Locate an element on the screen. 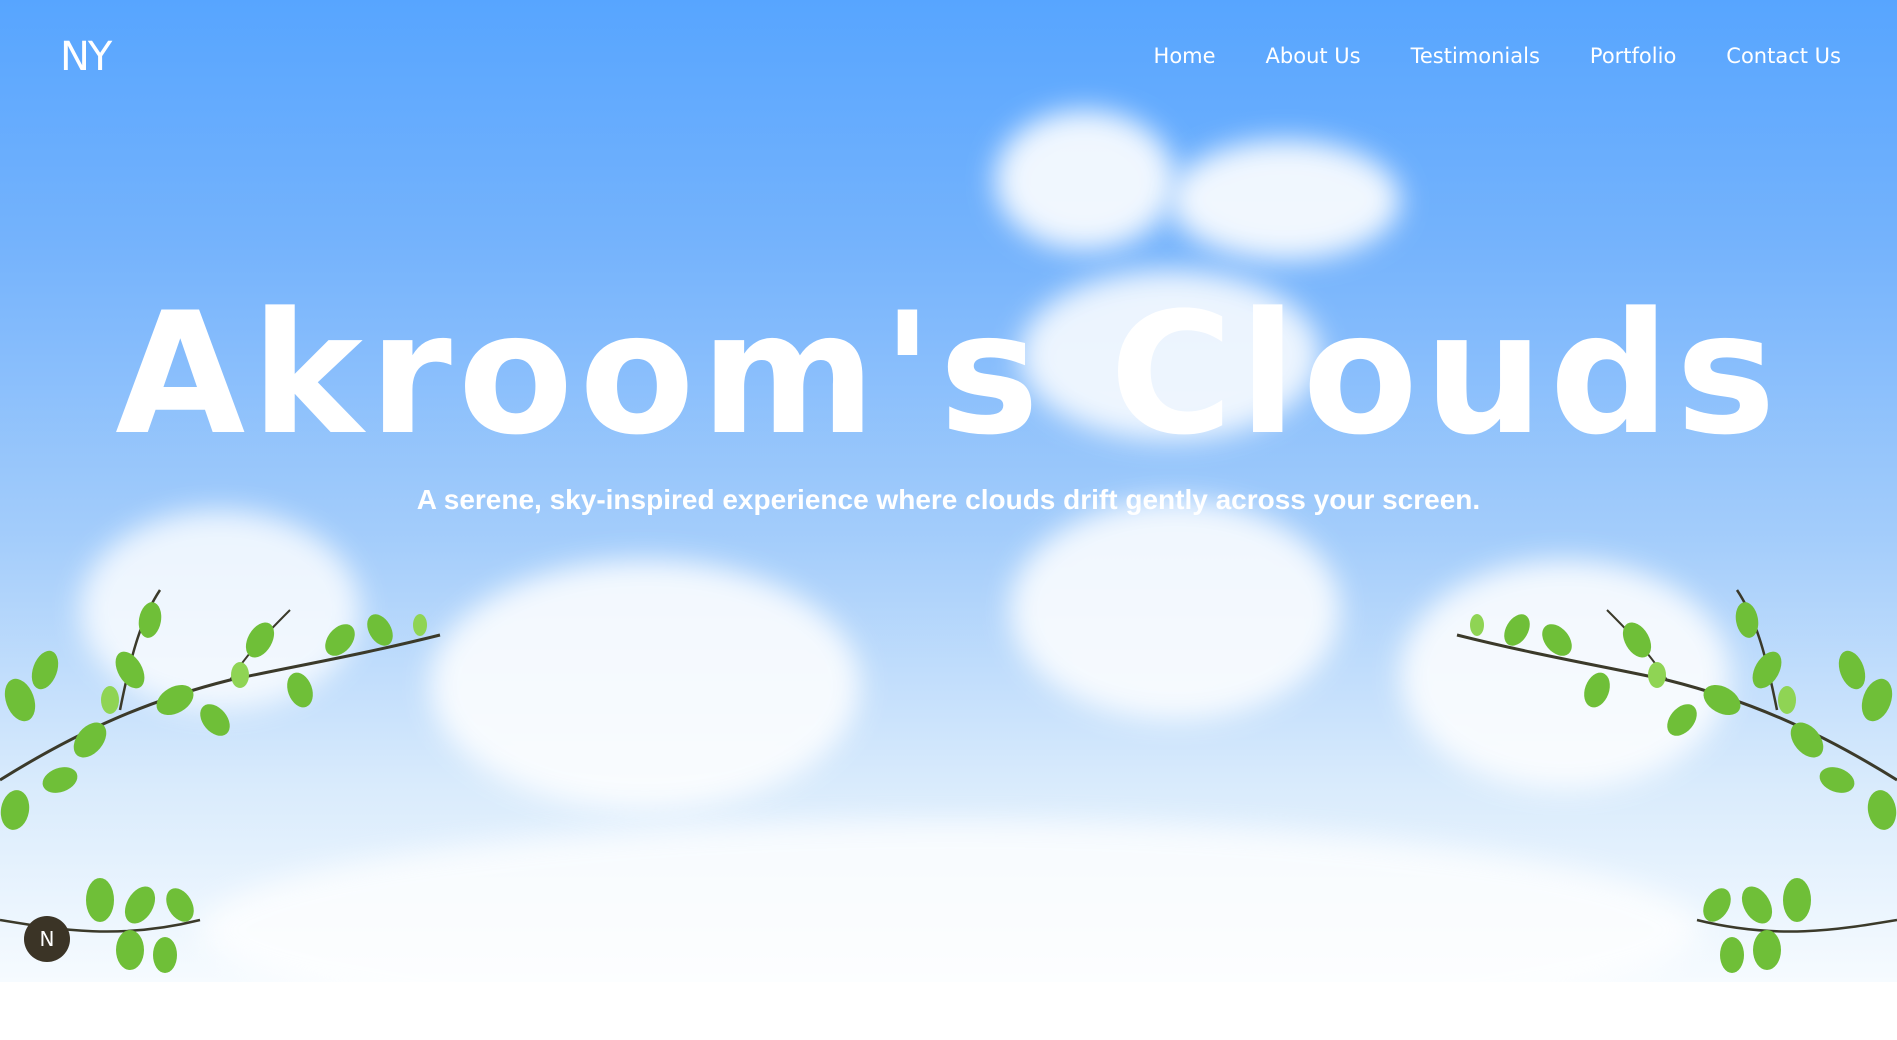  nav-testimonials-link: Testimonials is located at coordinates (1475, 56).